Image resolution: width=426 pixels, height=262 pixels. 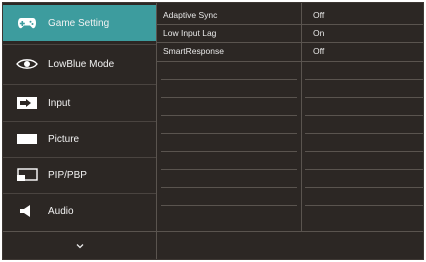 I want to click on gamepad-icon, so click(x=27, y=23).